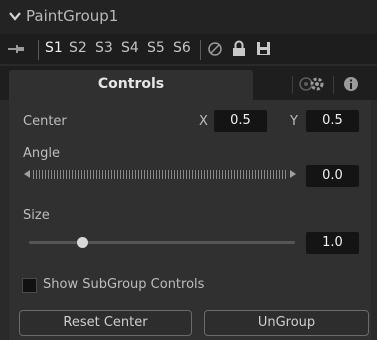 Image resolution: width=377 pixels, height=340 pixels. What do you see at coordinates (263, 48) in the screenshot?
I see `save-icon` at bounding box center [263, 48].